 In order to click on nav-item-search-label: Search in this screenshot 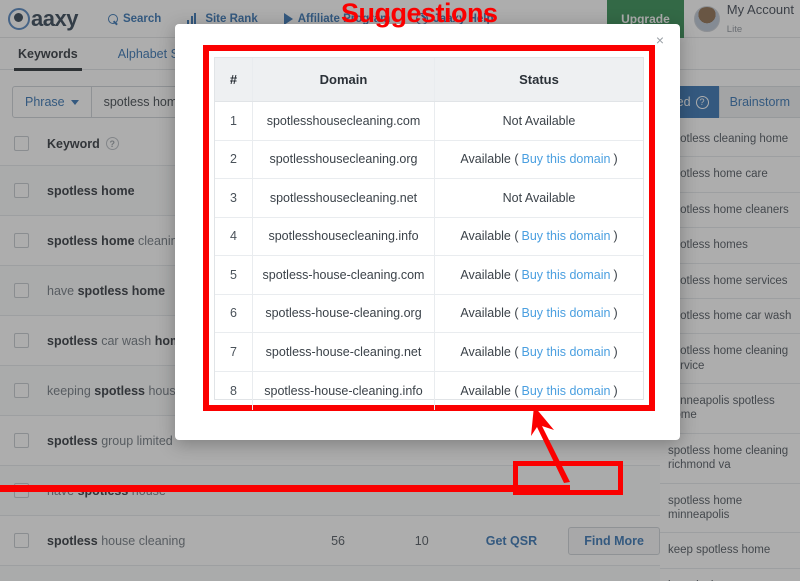, I will do `click(142, 18)`.